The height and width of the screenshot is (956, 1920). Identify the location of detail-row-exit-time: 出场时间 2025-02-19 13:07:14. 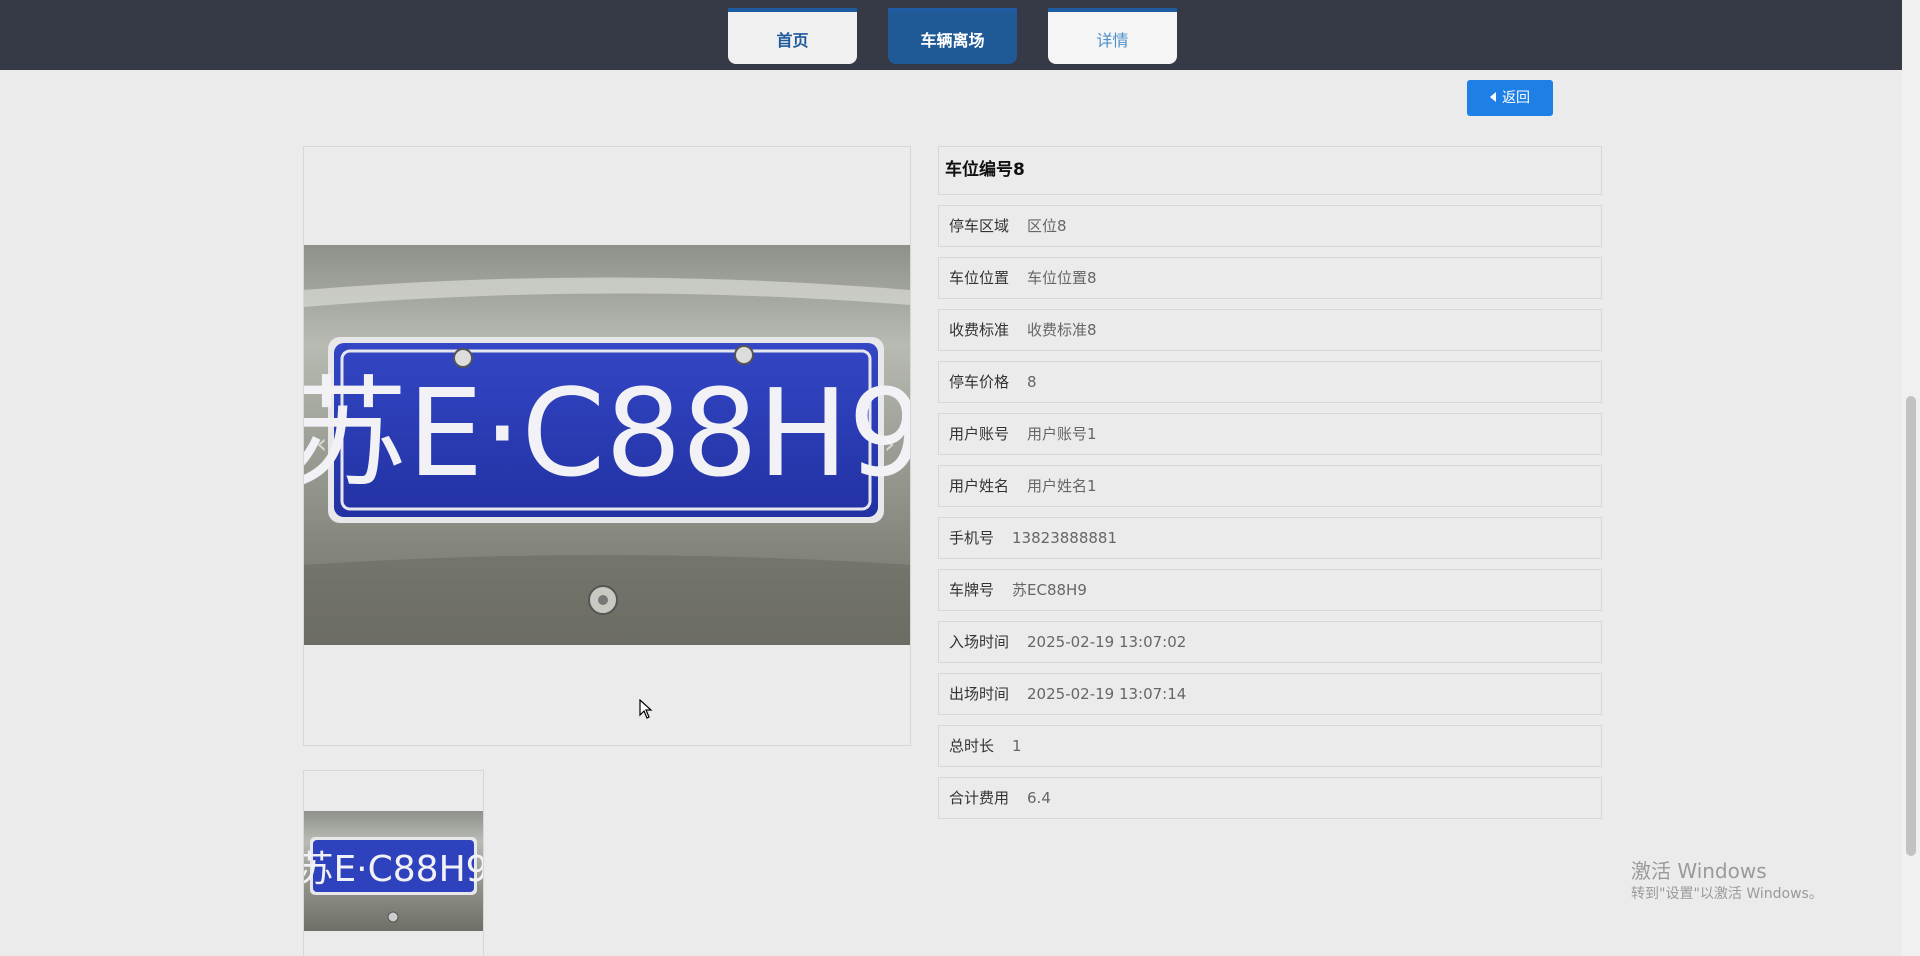
(1270, 694).